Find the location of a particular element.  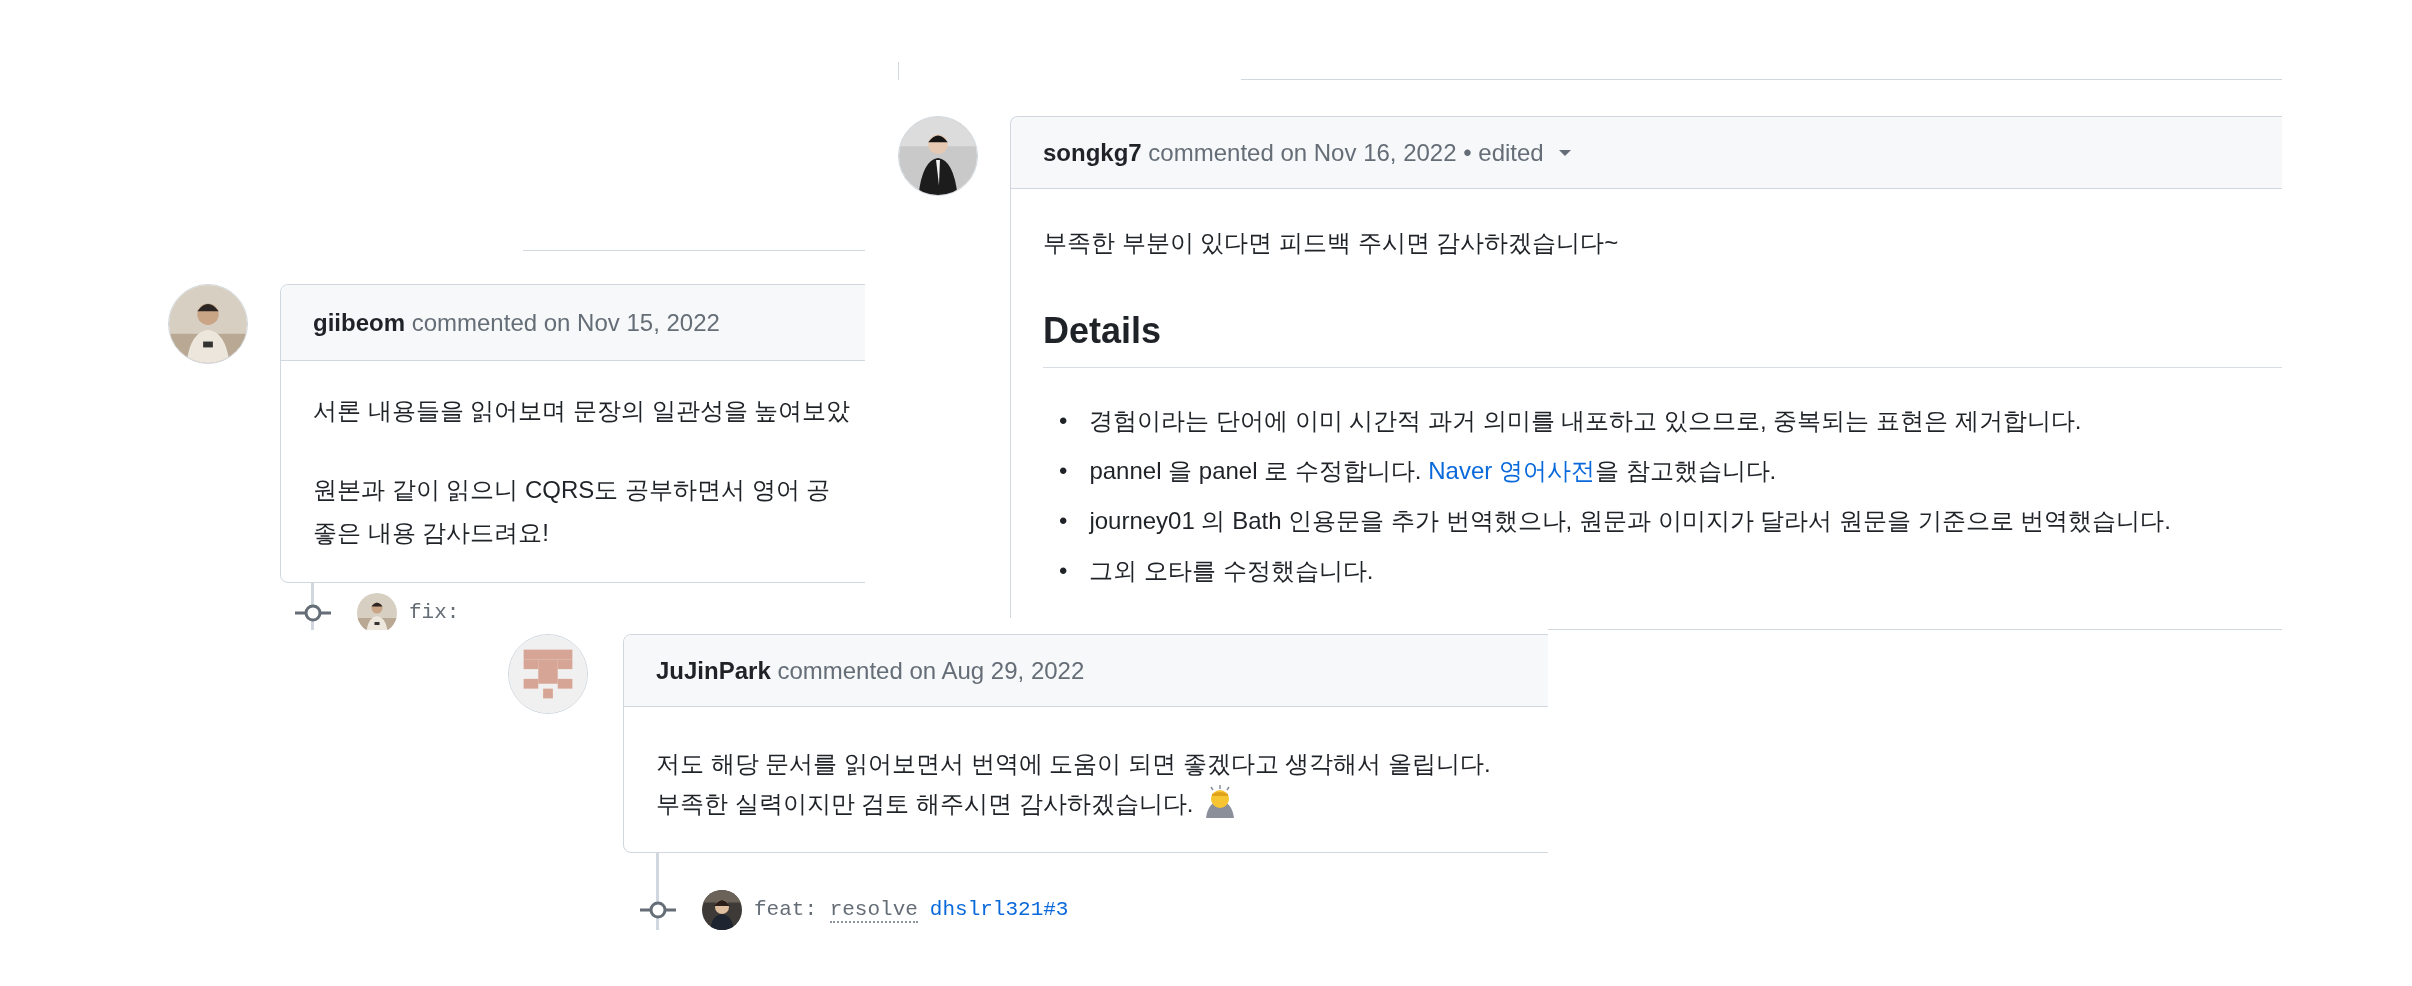

paragraph: 원본과 같이 읽으니 CQRS도 공부하면서 영어 공 좋은 내용 감사드려요! is located at coordinates (572, 511).